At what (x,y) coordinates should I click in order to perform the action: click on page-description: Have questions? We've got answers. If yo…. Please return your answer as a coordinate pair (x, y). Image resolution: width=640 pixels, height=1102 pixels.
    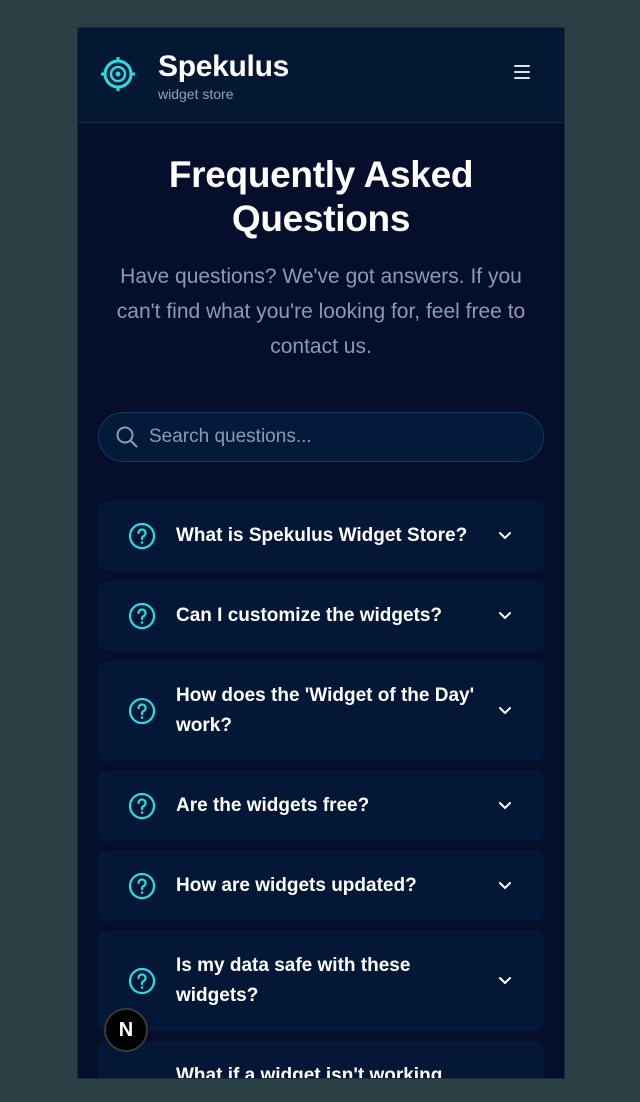
    Looking at the image, I should click on (321, 311).